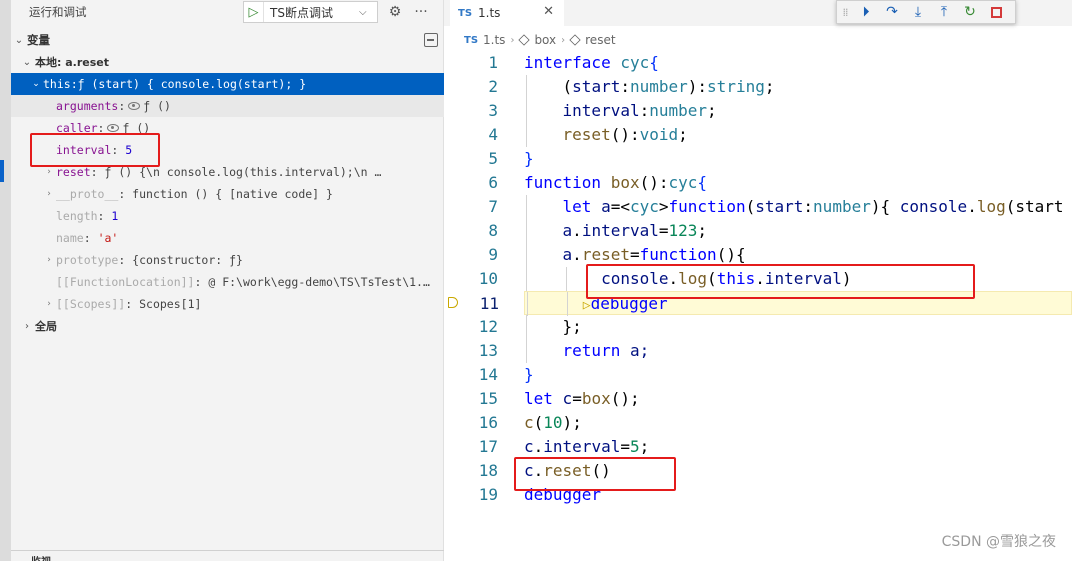 The image size is (1072, 561). Describe the element at coordinates (595, 474) in the screenshot. I see `highlight-box-reset-call` at that location.